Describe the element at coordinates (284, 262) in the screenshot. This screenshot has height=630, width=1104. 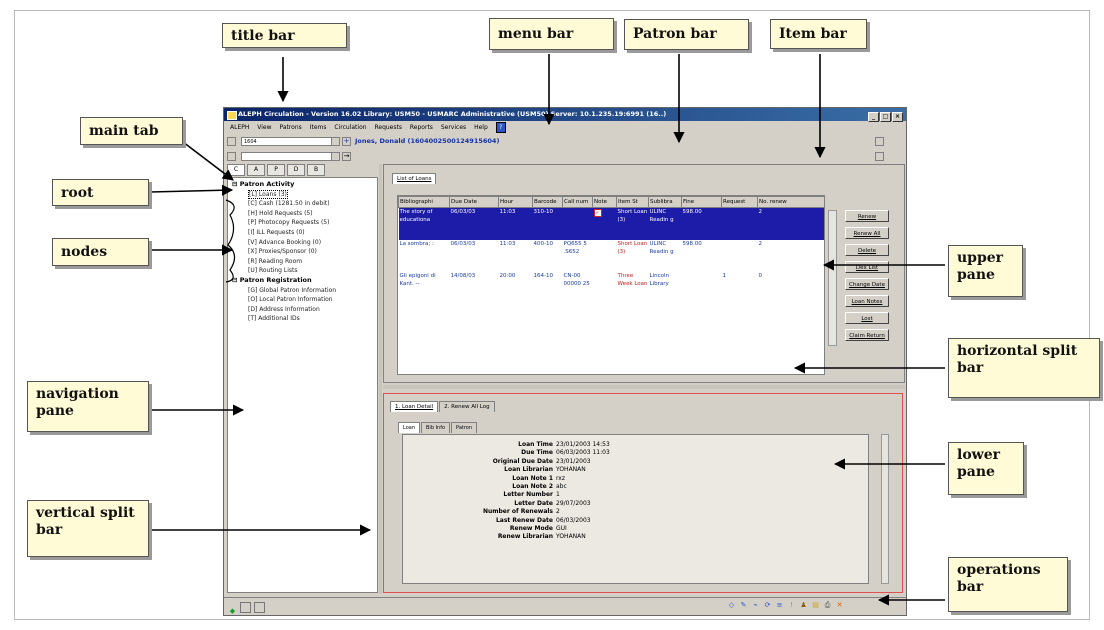
I see `tree-node-reading-room: [R] Reading Room` at that location.